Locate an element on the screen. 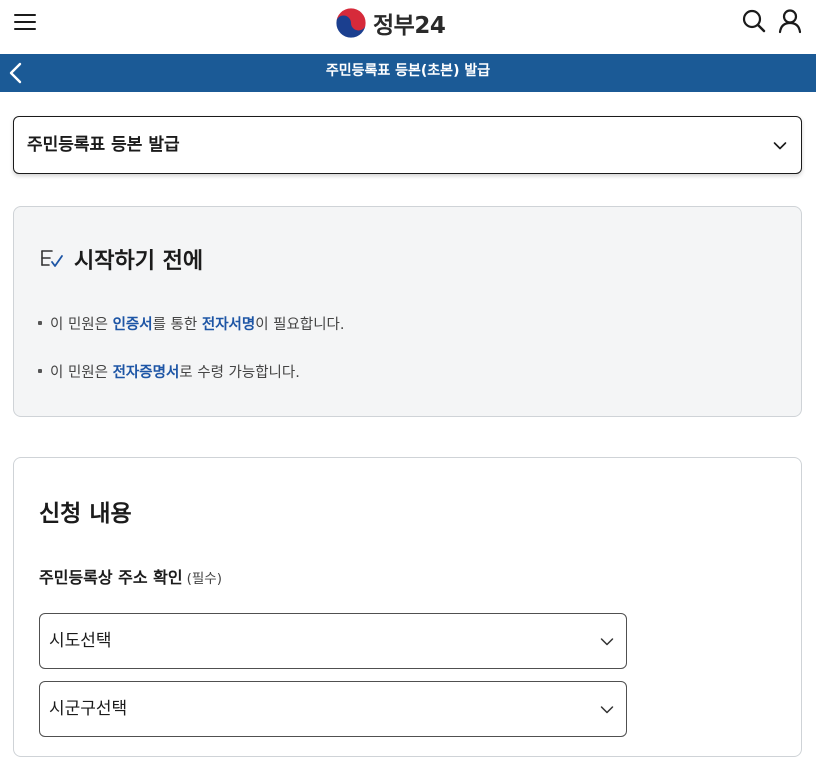 The width and height of the screenshot is (816, 757). user-icon is located at coordinates (790, 21).